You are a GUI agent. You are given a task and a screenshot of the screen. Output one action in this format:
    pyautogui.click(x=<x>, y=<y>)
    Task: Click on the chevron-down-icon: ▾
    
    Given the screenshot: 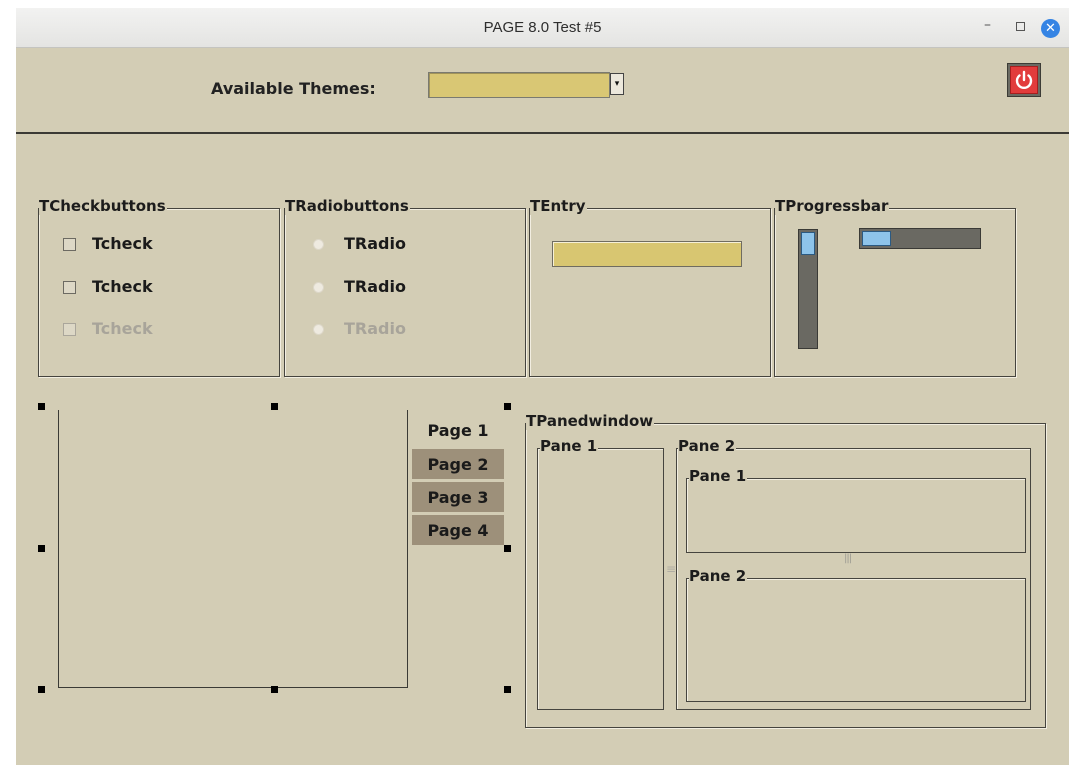 What is the action you would take?
    pyautogui.click(x=617, y=84)
    